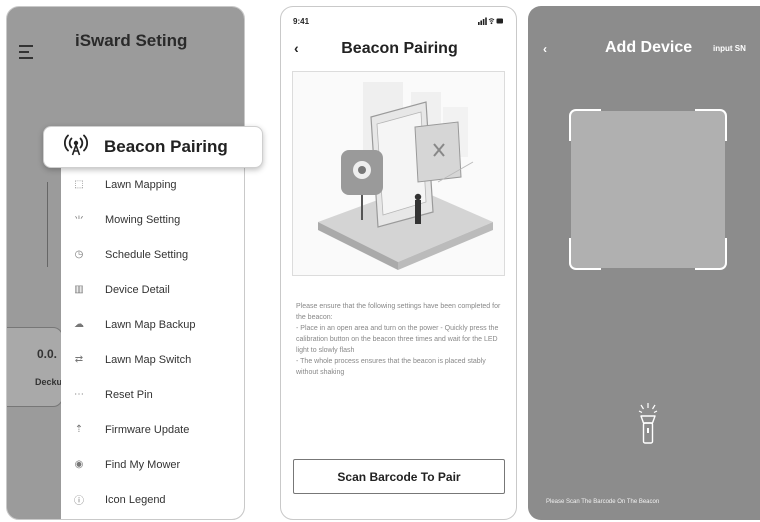 Image resolution: width=760 pixels, height=522 pixels. Describe the element at coordinates (729, 48) in the screenshot. I see `input-sn-link: input SN` at that location.